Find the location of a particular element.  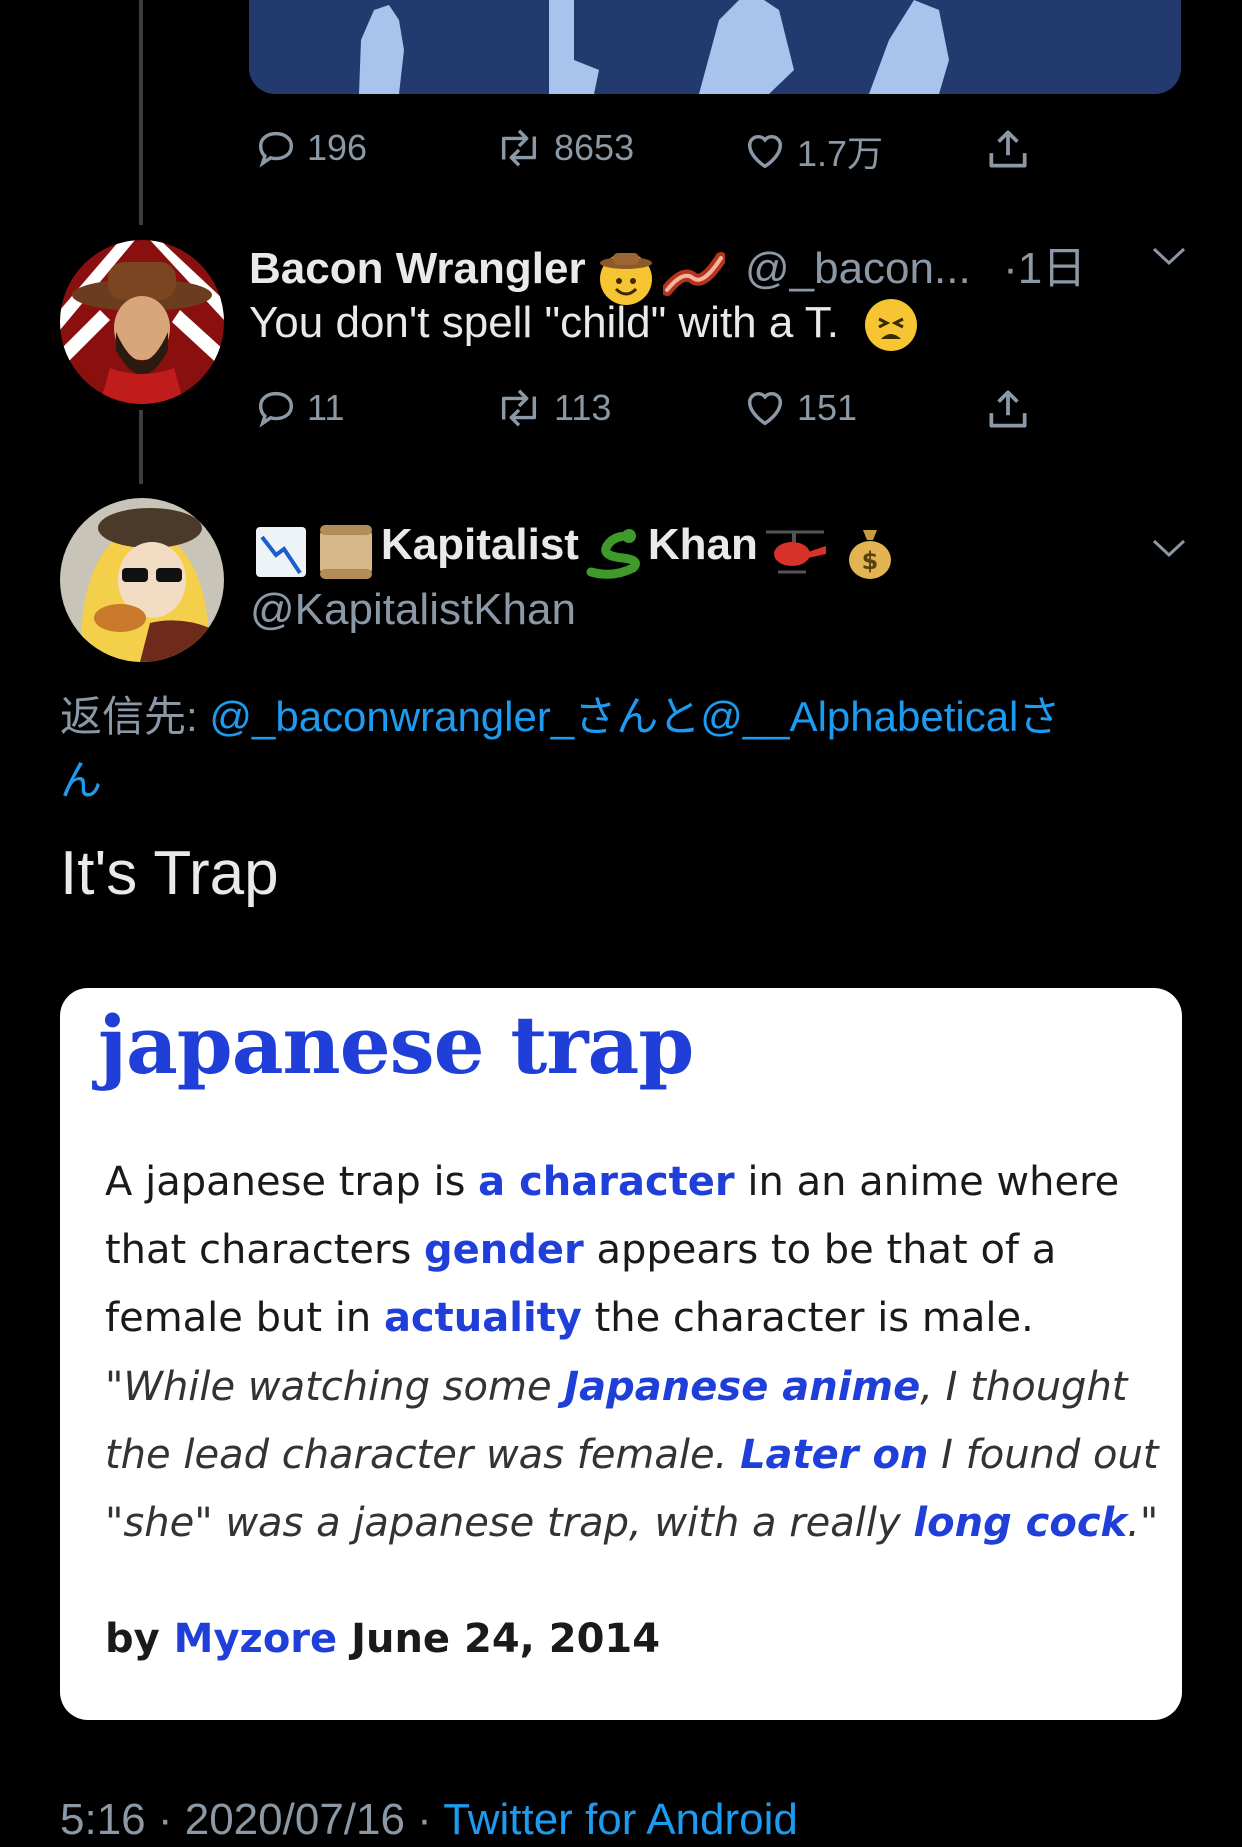

main-name-part2: Khan is located at coordinates (702, 544).